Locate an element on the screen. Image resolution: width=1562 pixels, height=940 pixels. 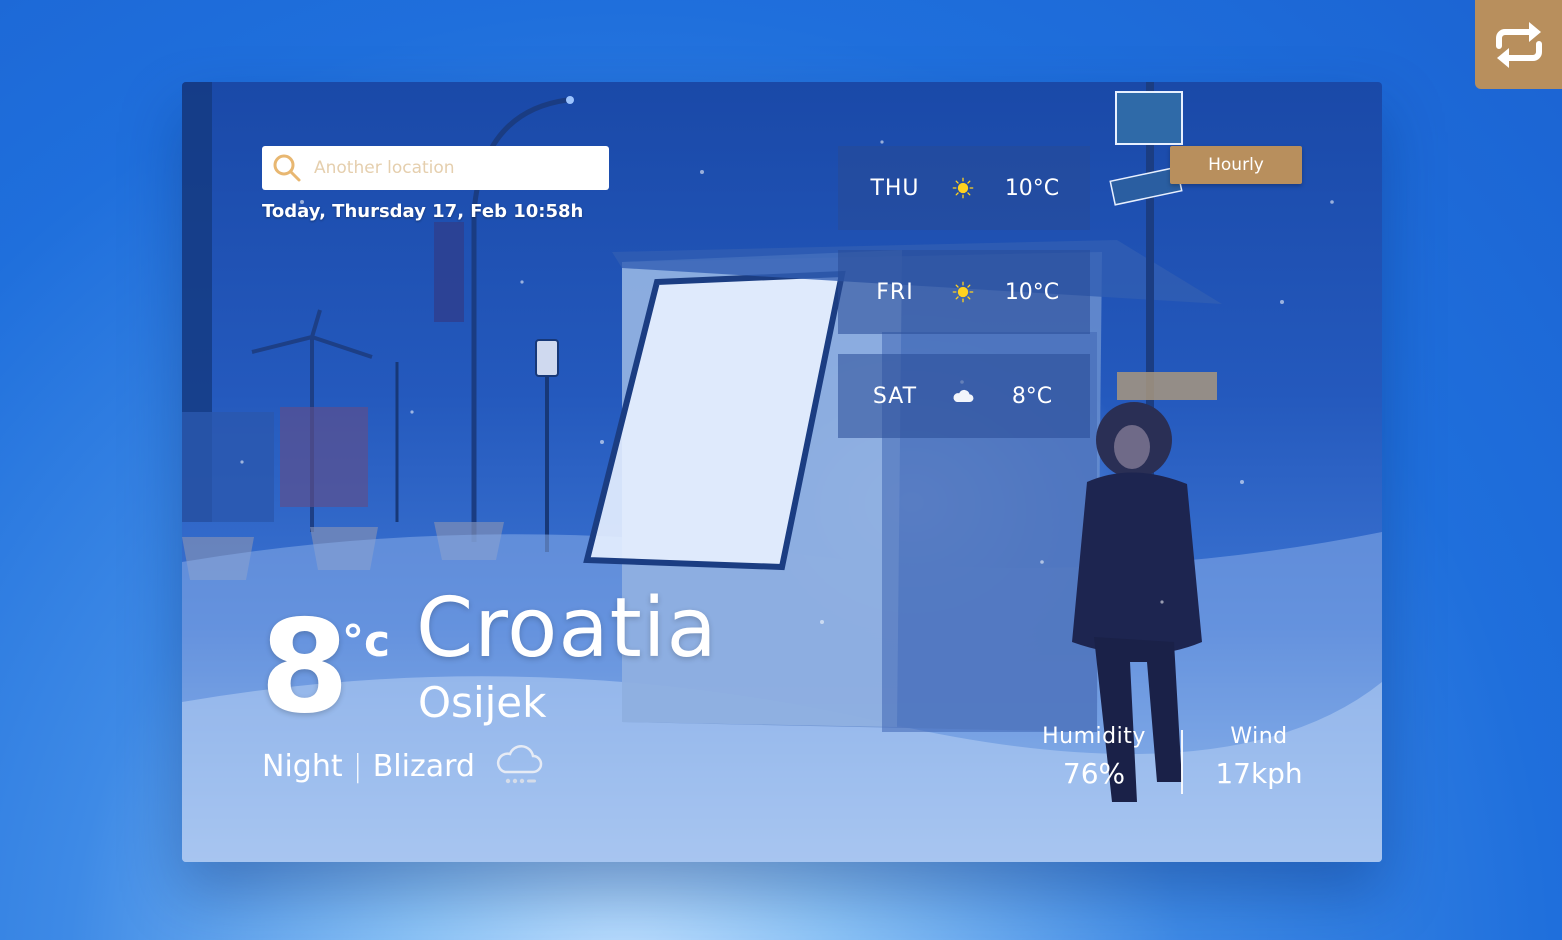
forecast-day-fri: FRI 10°C is located at coordinates (964, 292).